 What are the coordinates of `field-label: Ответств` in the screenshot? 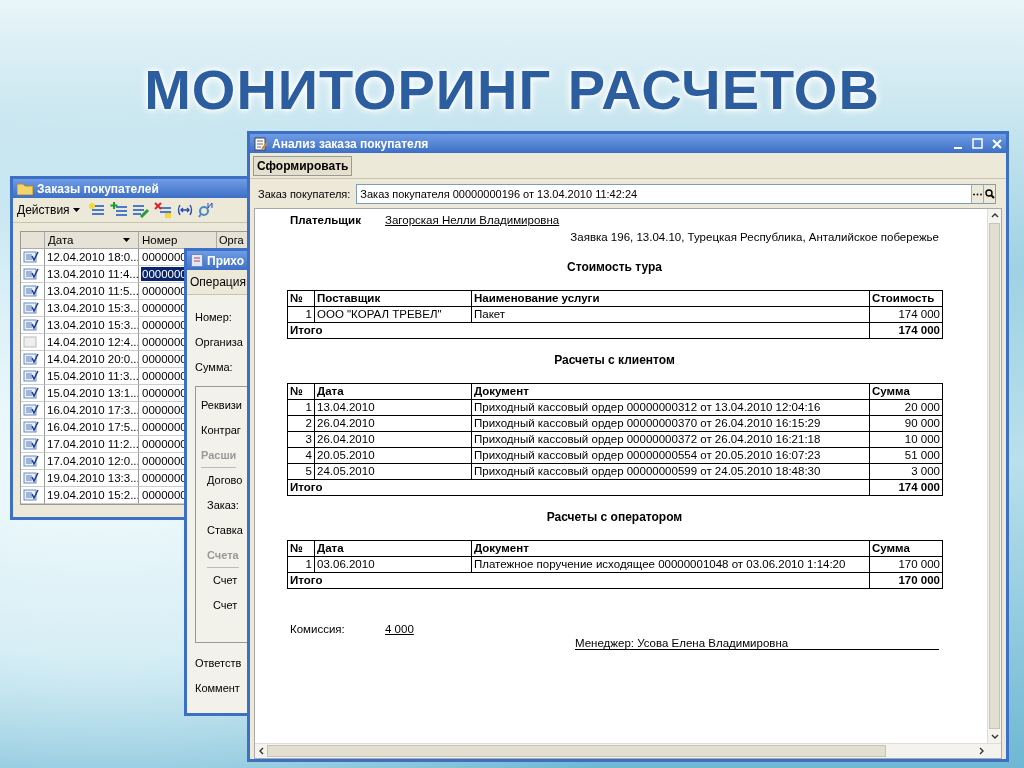 It's located at (219, 663).